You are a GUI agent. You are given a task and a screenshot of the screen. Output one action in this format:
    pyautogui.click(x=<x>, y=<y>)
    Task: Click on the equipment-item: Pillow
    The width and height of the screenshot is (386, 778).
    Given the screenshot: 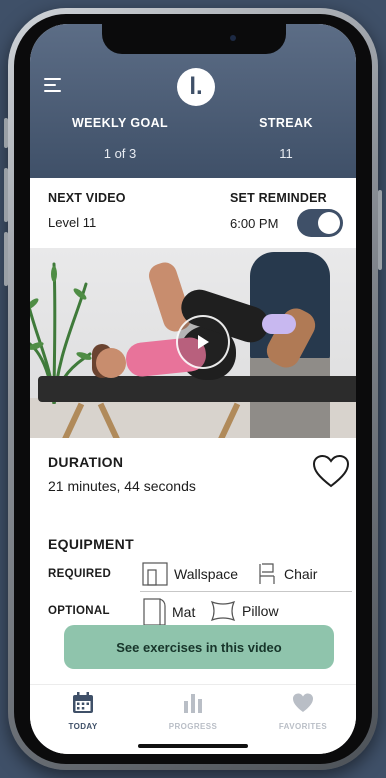 What is the action you would take?
    pyautogui.click(x=244, y=611)
    